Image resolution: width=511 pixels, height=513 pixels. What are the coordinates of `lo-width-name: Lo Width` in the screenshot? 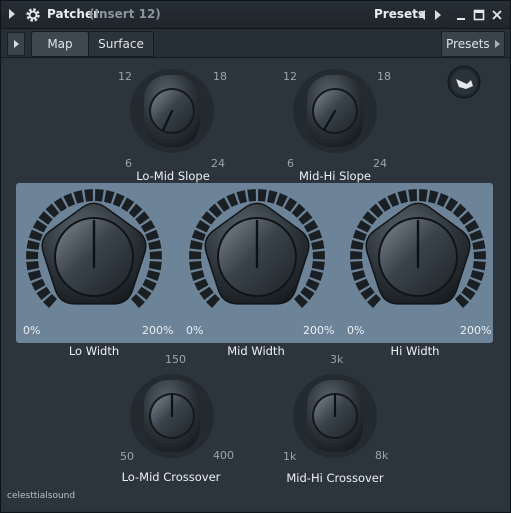 It's located at (94, 351).